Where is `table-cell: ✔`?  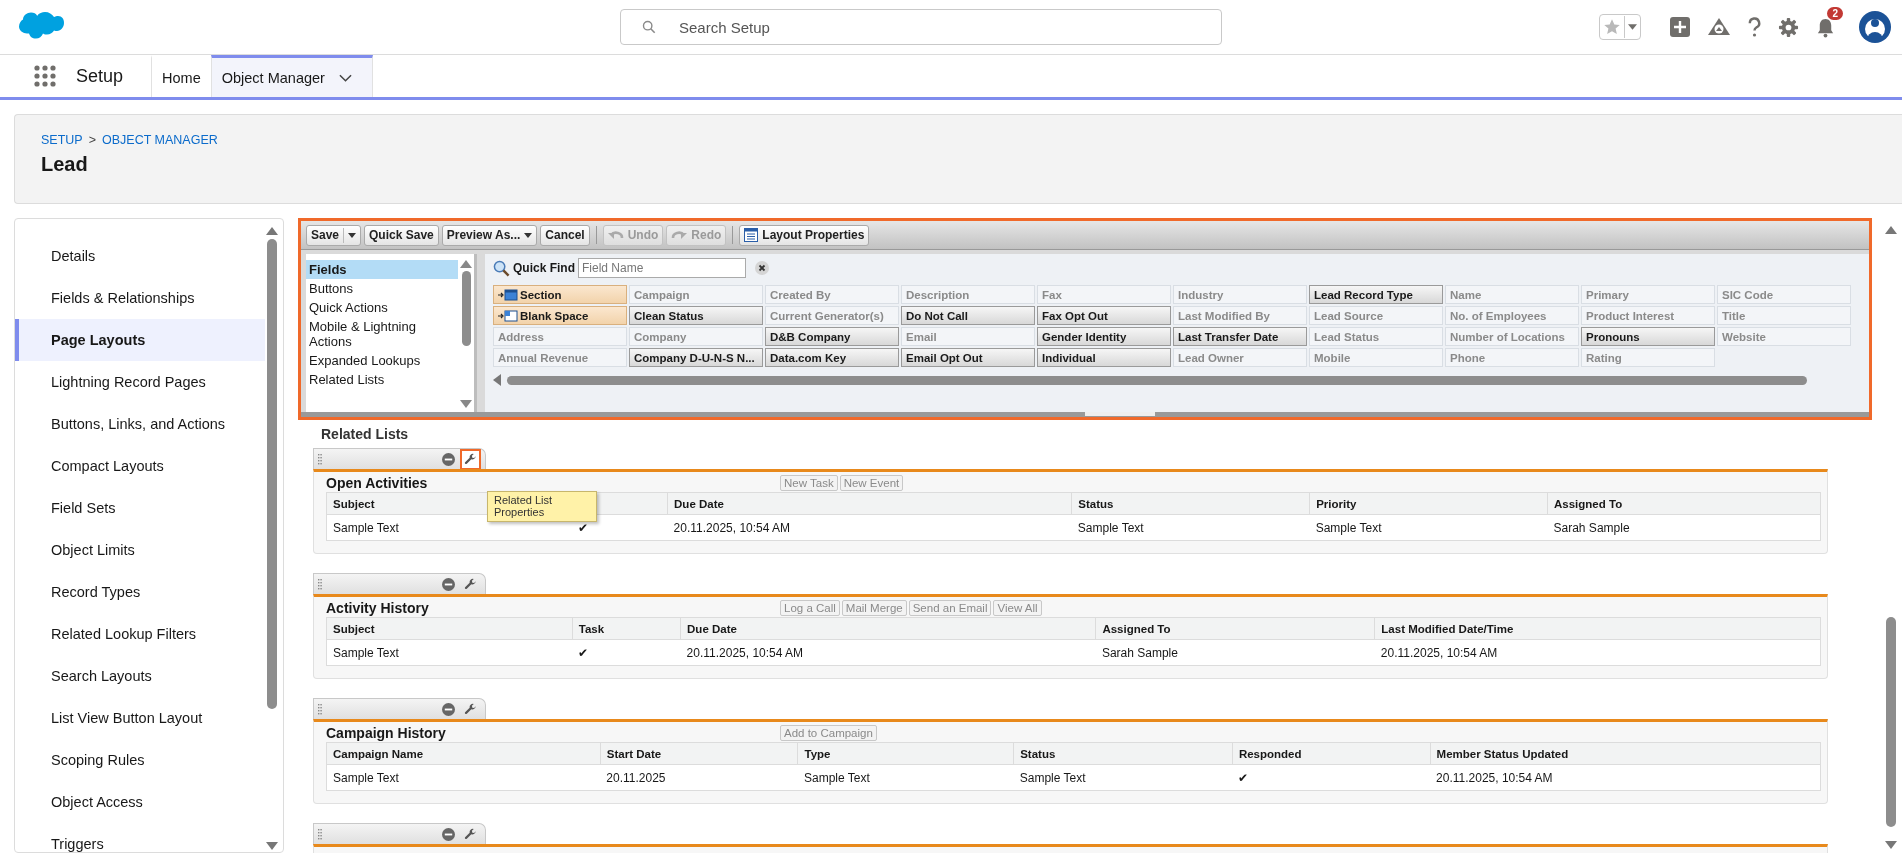 table-cell: ✔ is located at coordinates (583, 527).